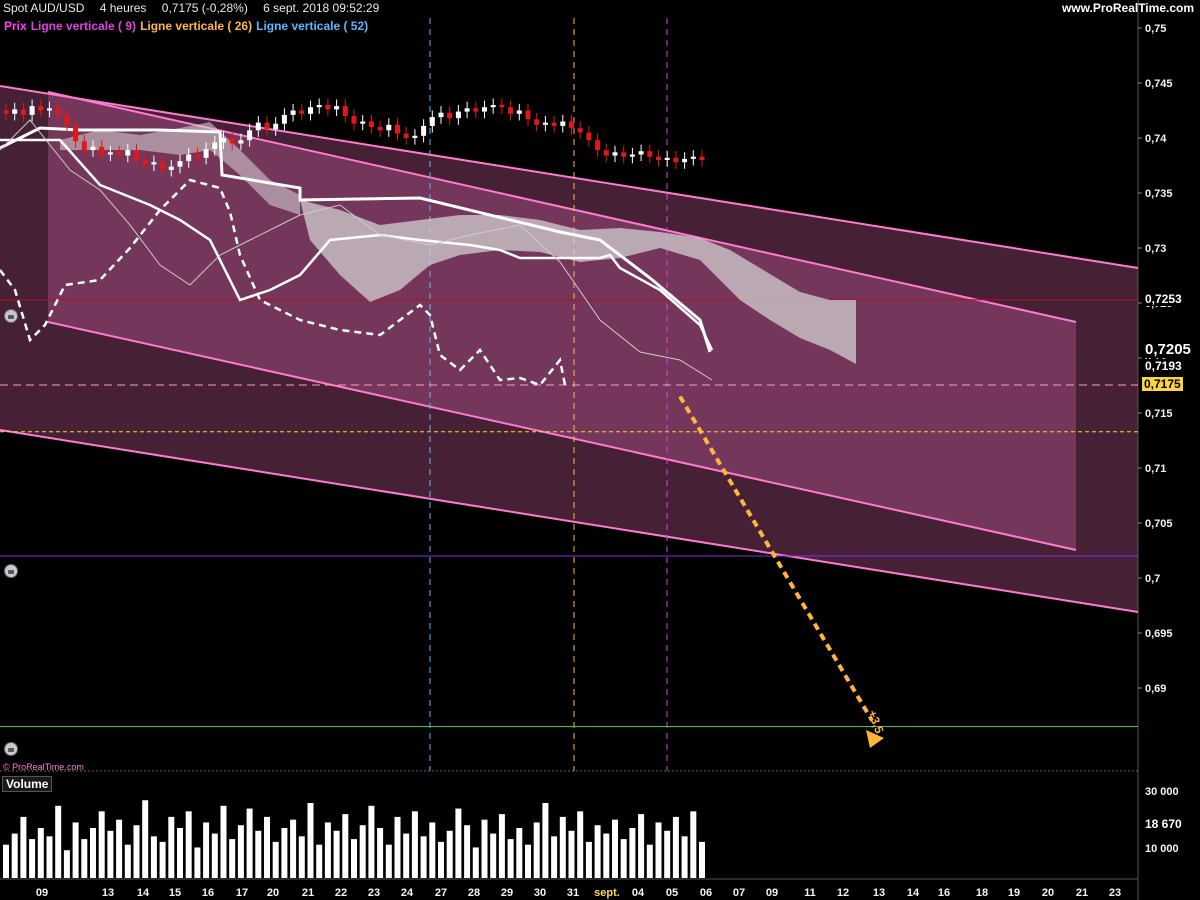  What do you see at coordinates (11, 316) in the screenshot?
I see `lock-icon` at bounding box center [11, 316].